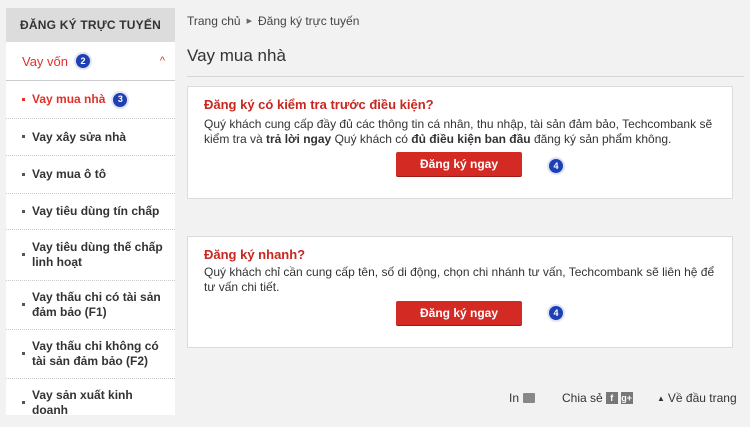 The width and height of the screenshot is (750, 427). I want to click on sidebar-group-vay-von: Vay vốn 2 ^, so click(90, 61).